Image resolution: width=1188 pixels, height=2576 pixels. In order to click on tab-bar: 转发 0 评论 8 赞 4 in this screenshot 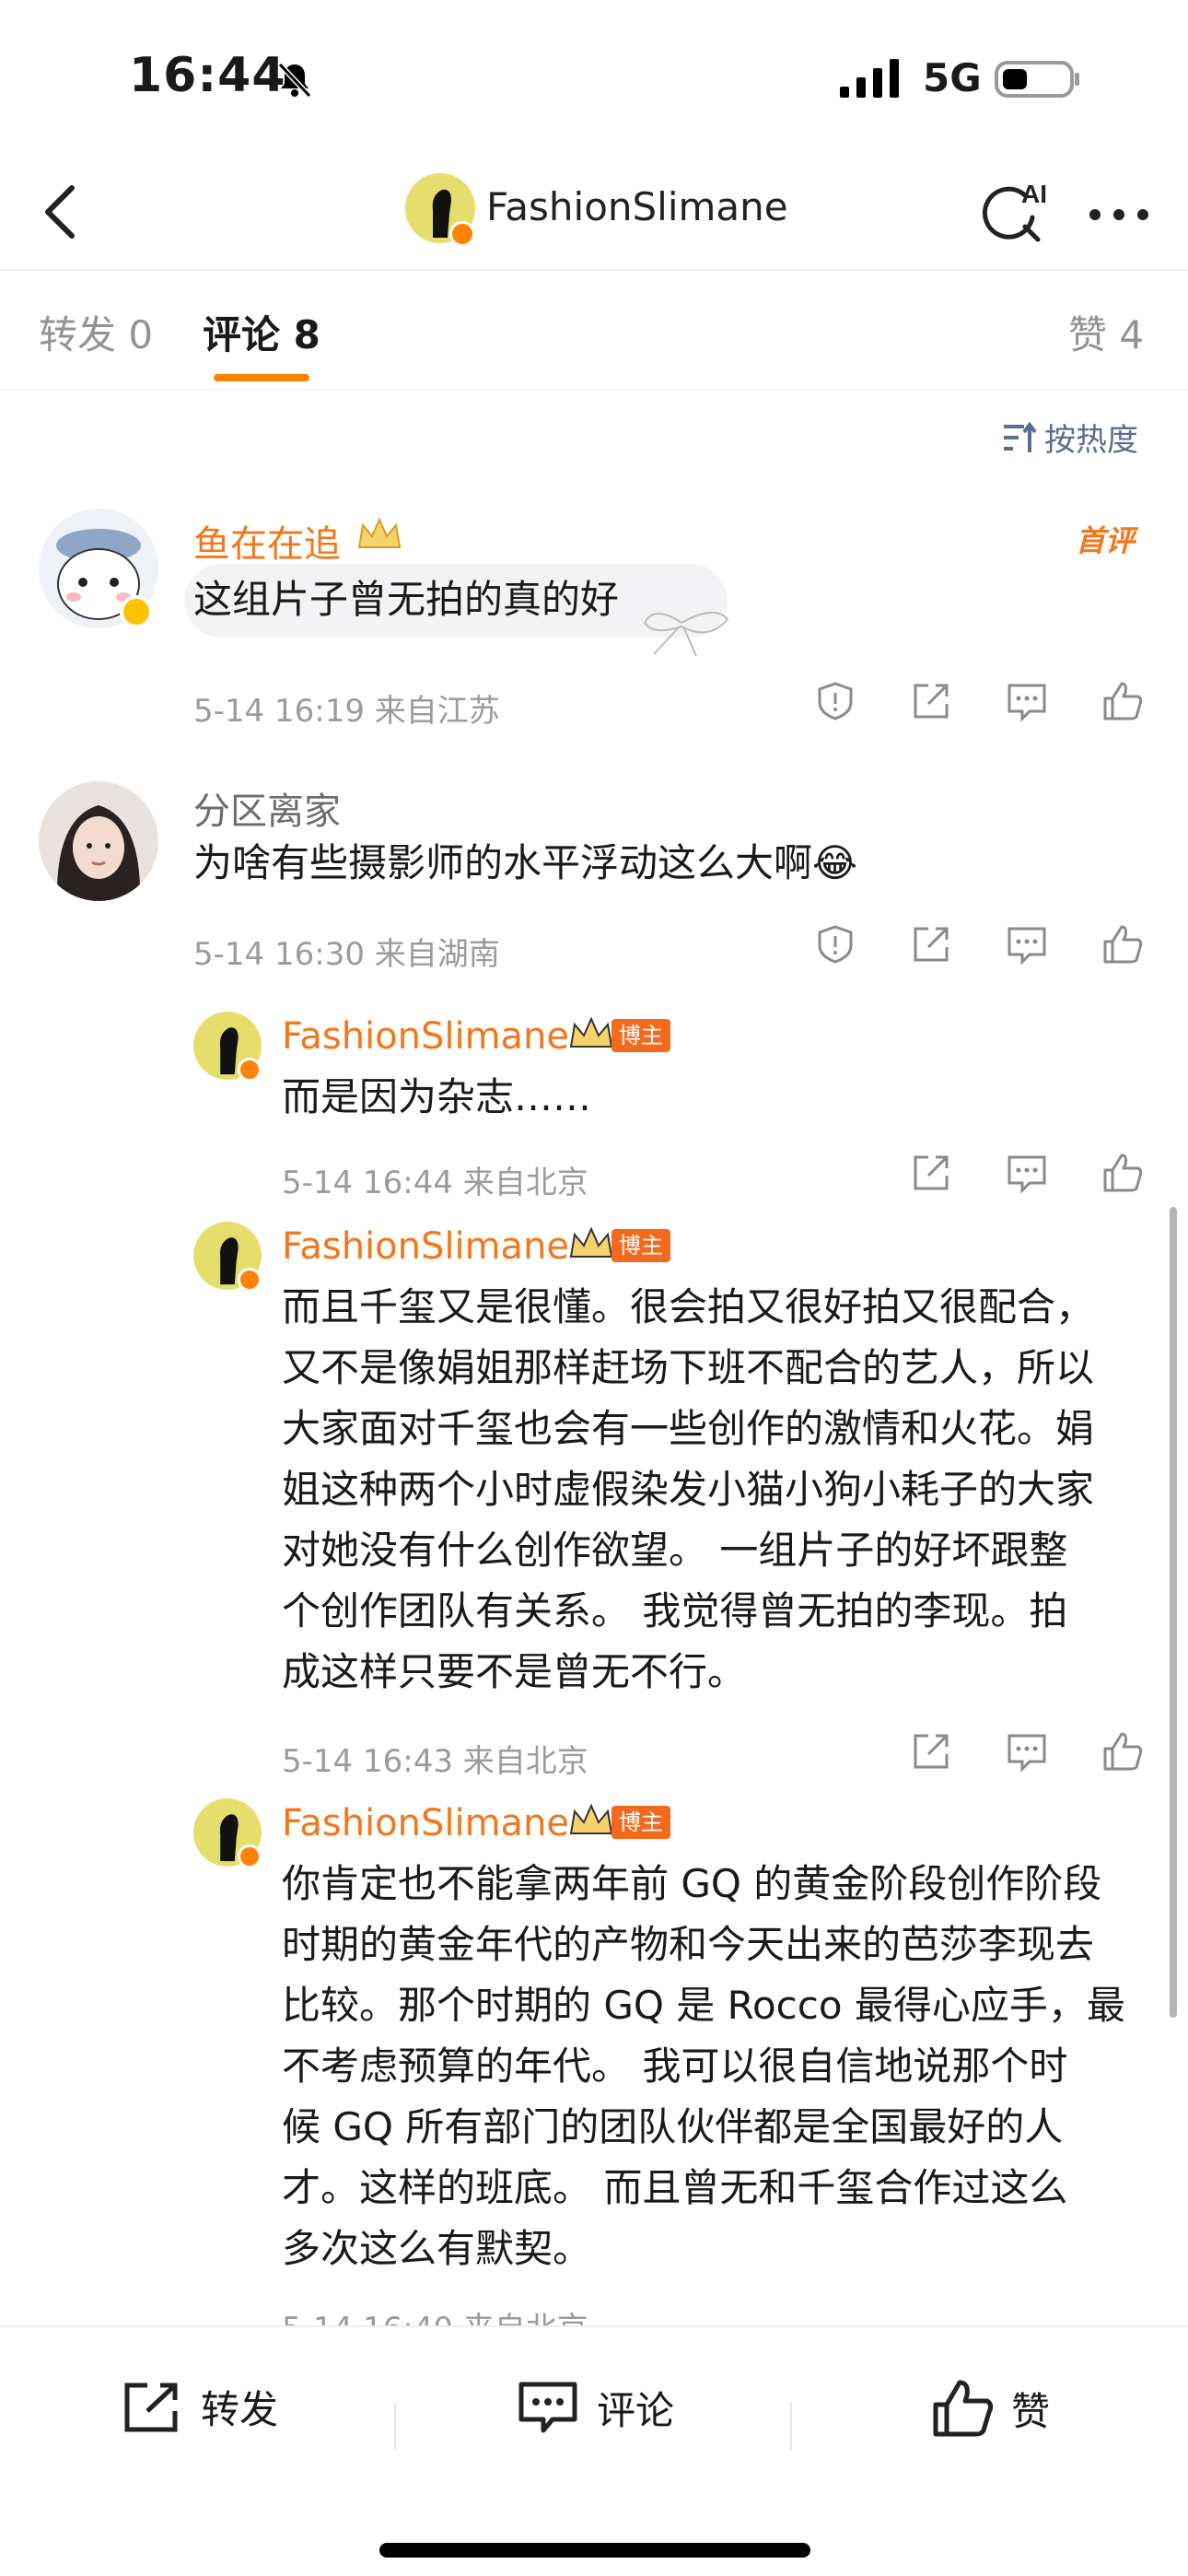, I will do `click(594, 331)`.